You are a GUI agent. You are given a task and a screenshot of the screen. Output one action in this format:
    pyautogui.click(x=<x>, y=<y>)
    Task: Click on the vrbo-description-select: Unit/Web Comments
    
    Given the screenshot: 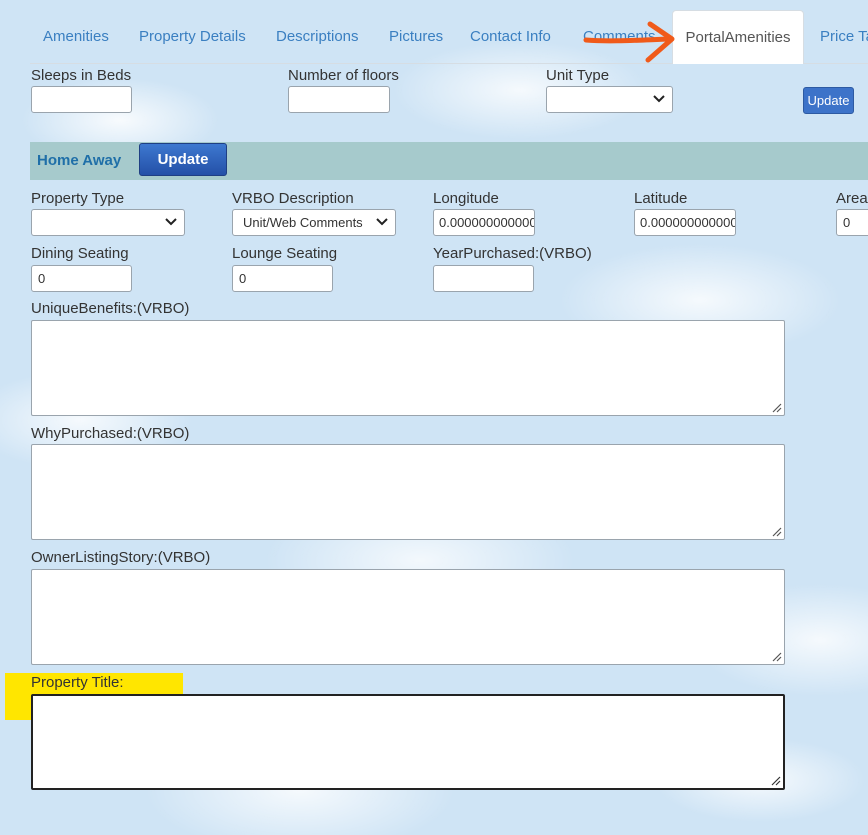 What is the action you would take?
    pyautogui.click(x=314, y=222)
    